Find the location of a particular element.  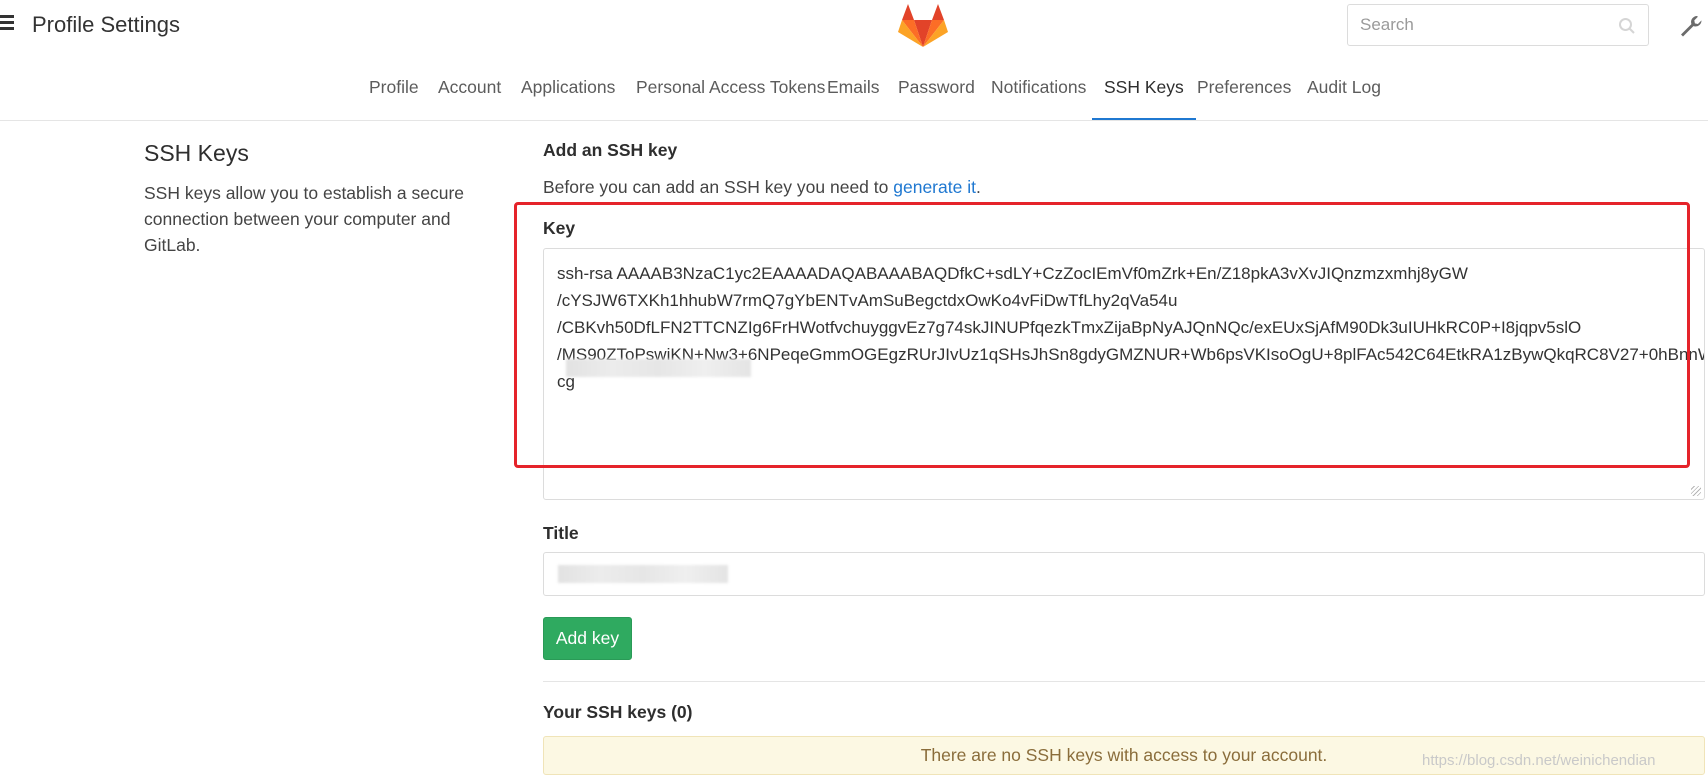

gitlab-logo-icon is located at coordinates (923, 26).